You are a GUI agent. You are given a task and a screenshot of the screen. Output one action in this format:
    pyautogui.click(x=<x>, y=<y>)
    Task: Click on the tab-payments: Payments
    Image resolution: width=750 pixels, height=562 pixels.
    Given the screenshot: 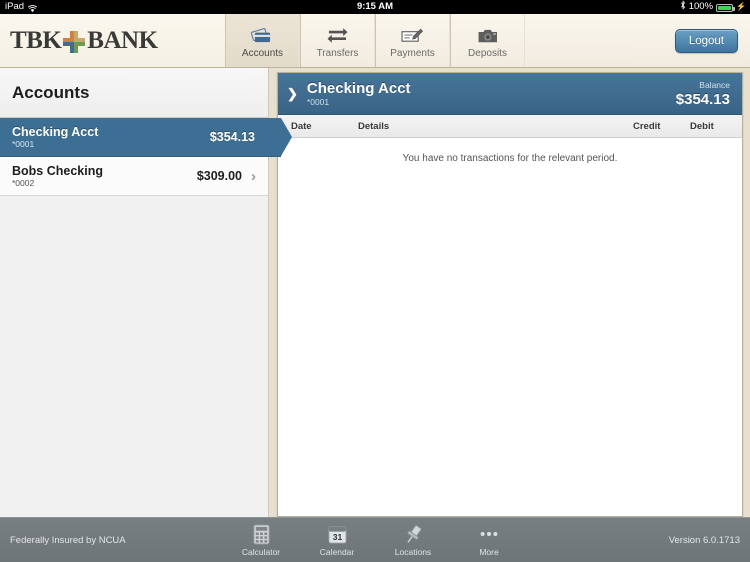 What is the action you would take?
    pyautogui.click(x=412, y=40)
    